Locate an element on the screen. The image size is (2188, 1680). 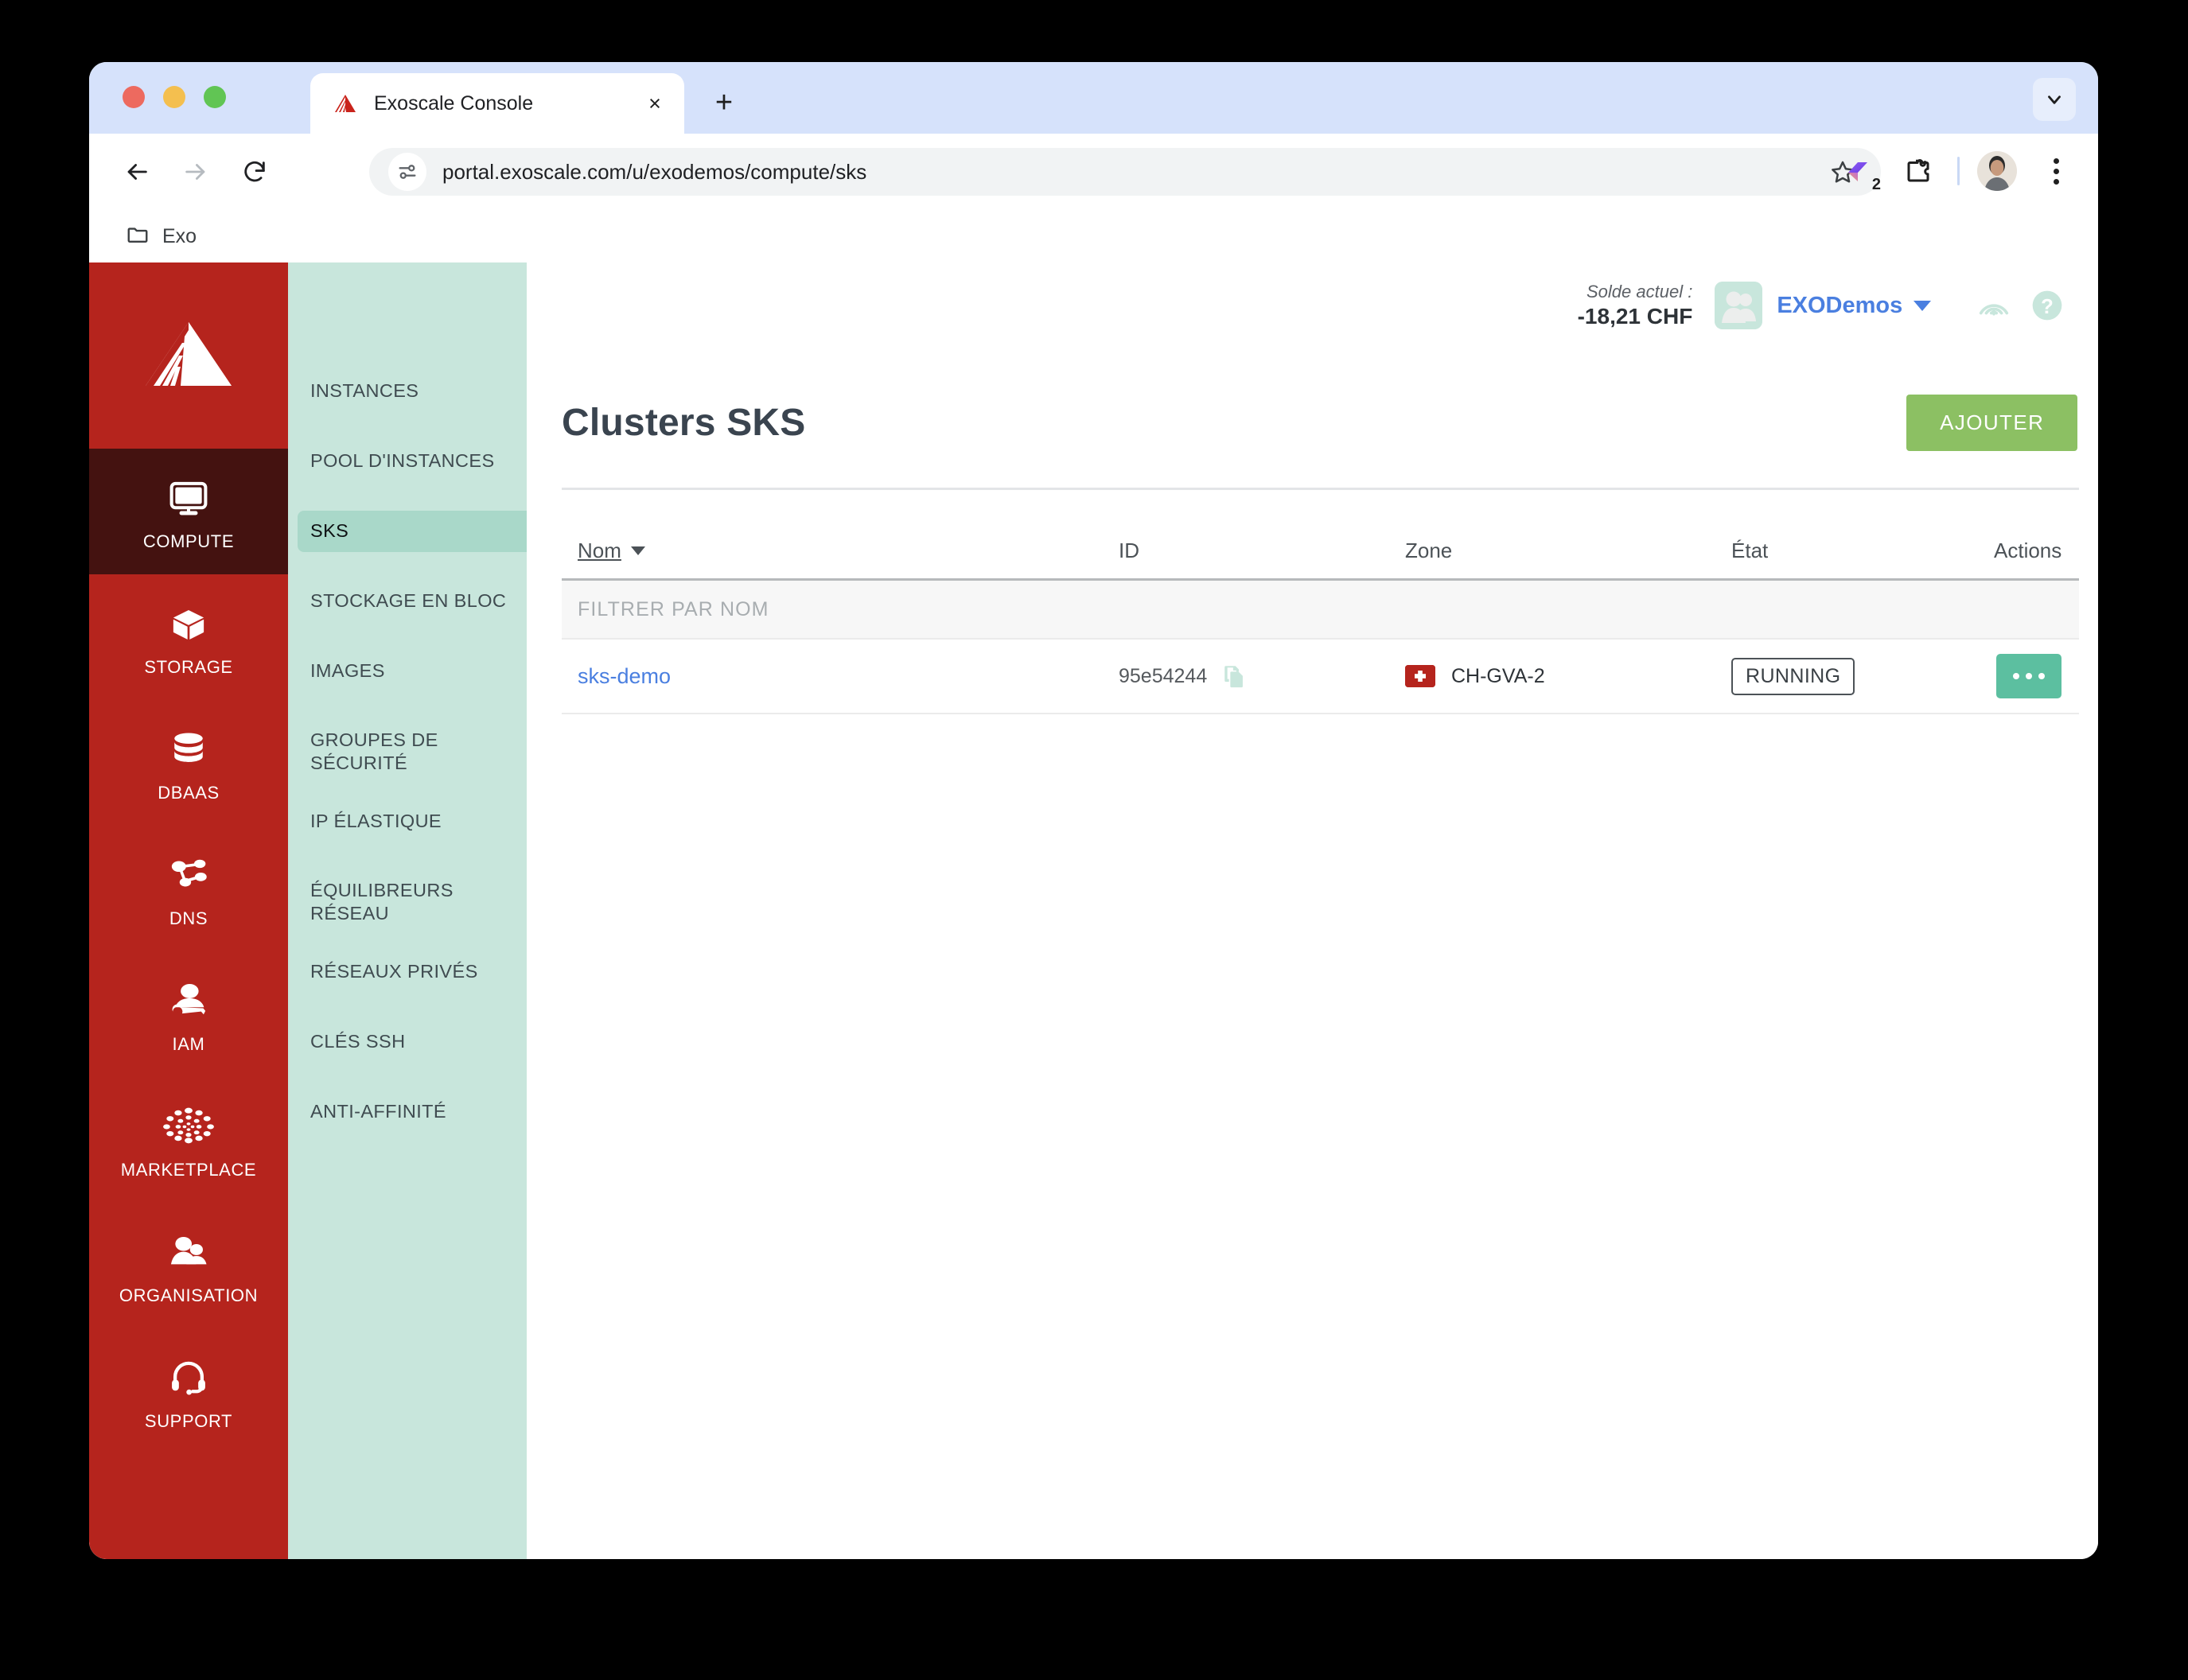
sidebar-item-label: SUPPORT is located at coordinates (188, 1421).